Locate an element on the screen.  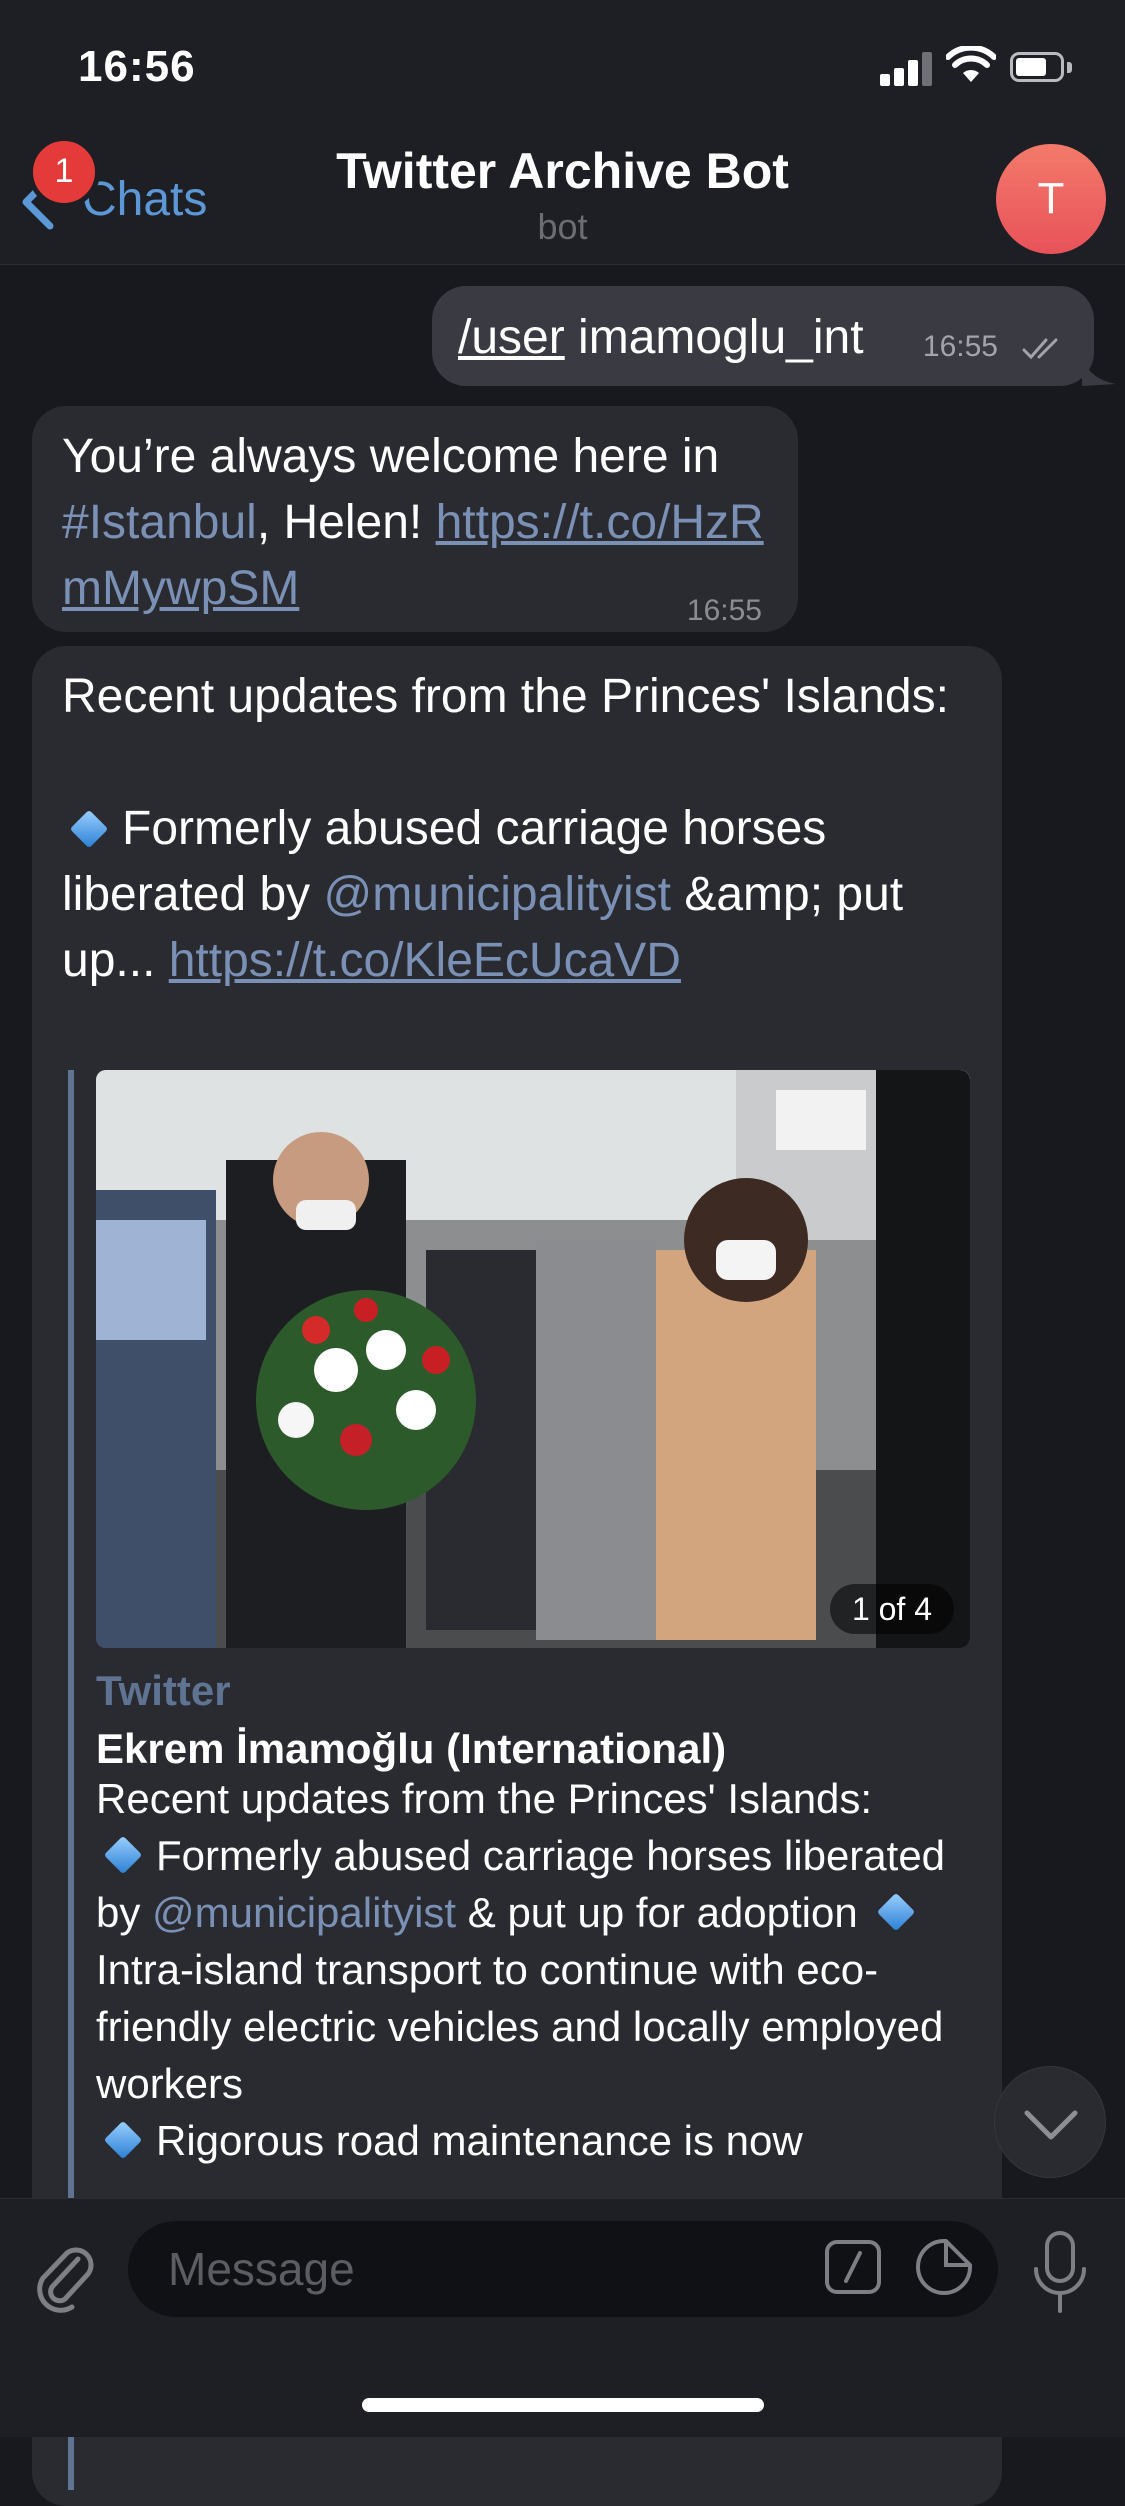
top-bar: 16:56 Chats 1 Twitter Archive Bot bot T is located at coordinates (562, 132).